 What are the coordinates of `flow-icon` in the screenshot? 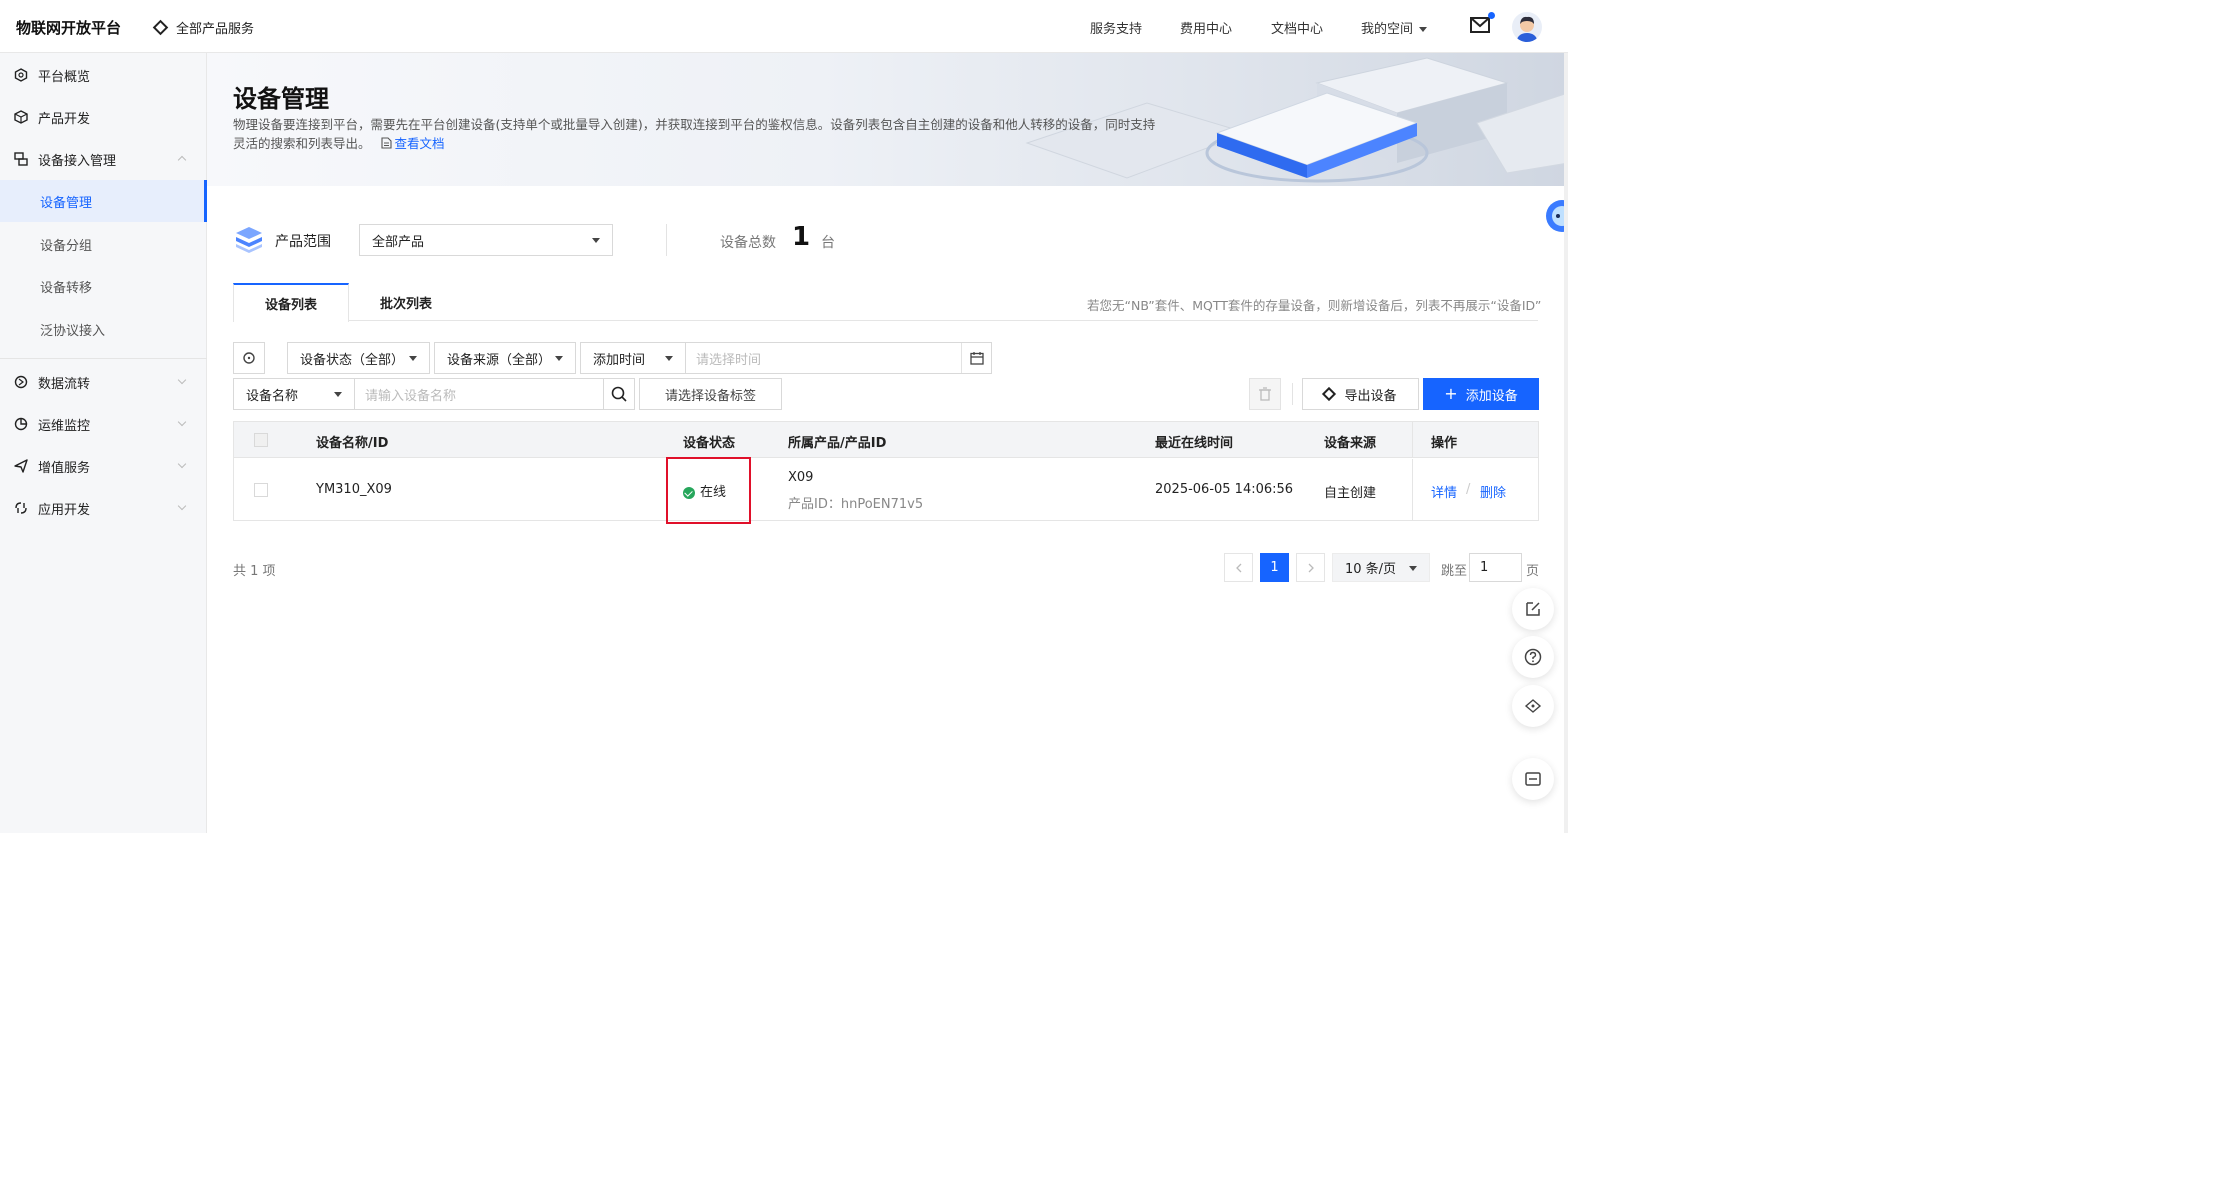 It's located at (21, 382).